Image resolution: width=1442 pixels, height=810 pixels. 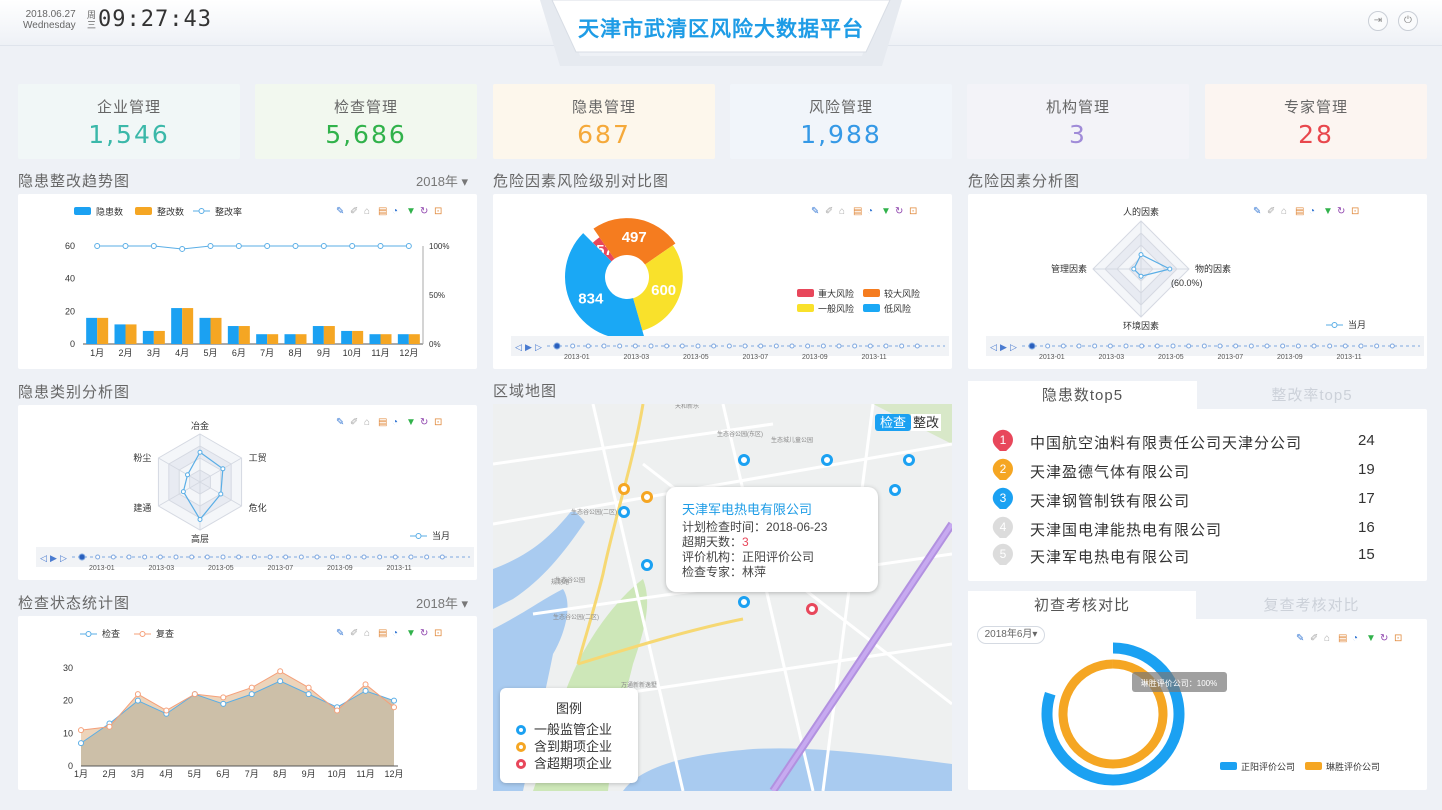 I want to click on x-tick: 4月, so click(x=166, y=774).